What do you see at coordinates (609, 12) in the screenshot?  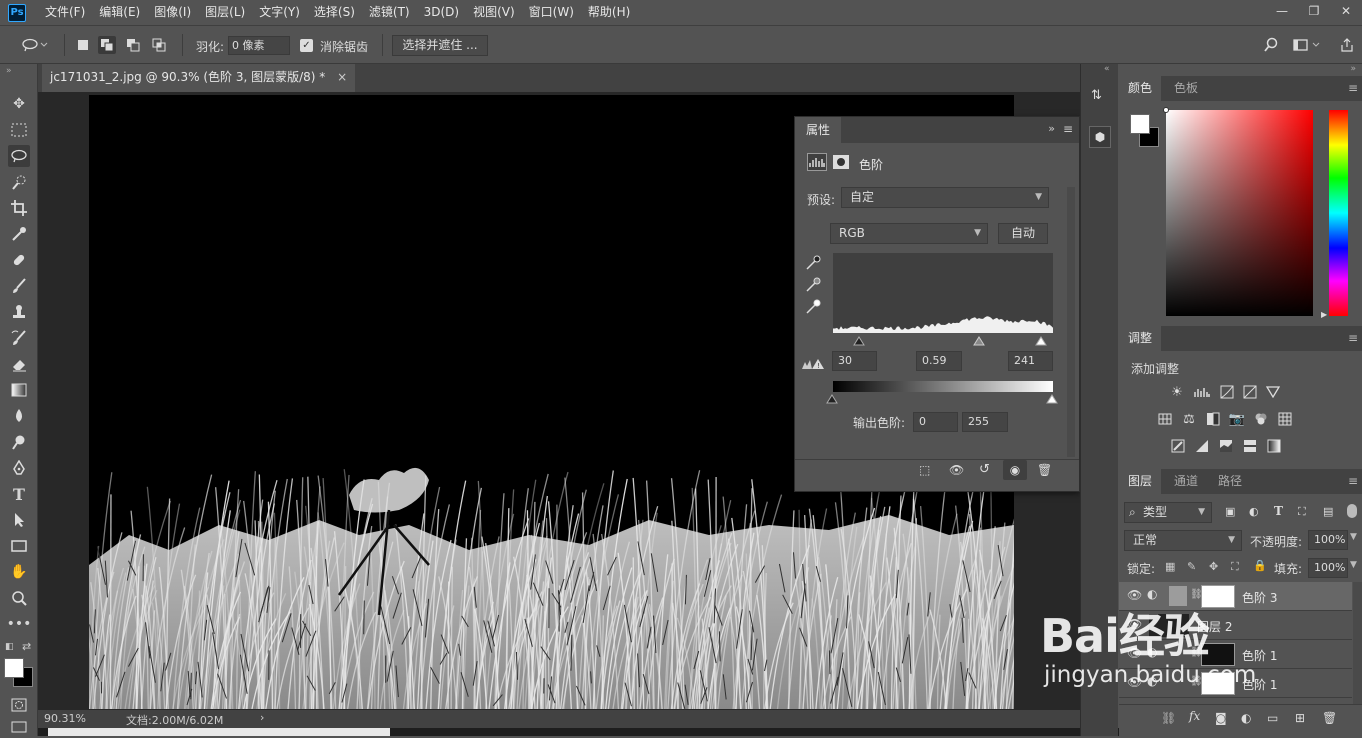 I see `menu-help: 帮助(H)` at bounding box center [609, 12].